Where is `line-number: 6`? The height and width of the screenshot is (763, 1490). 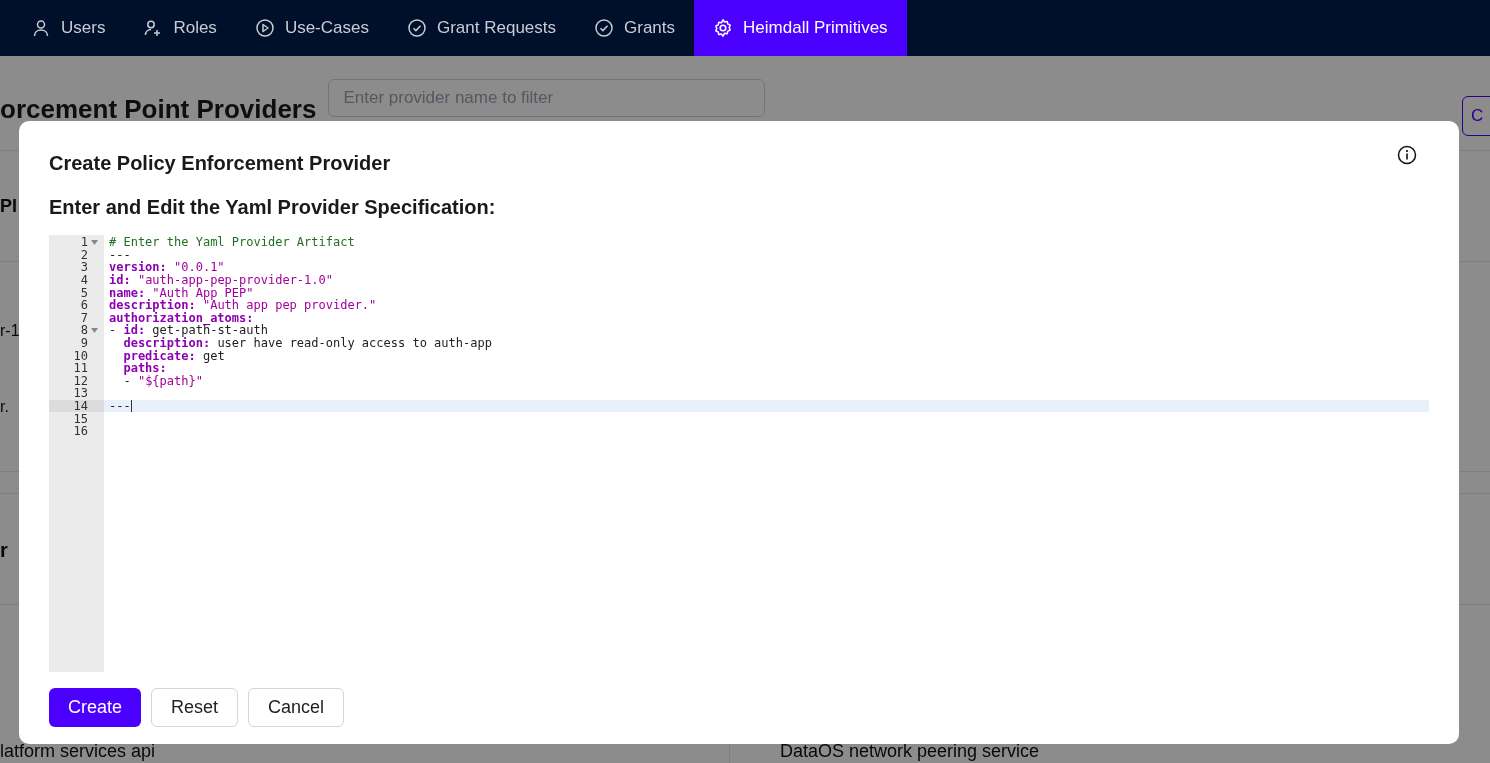 line-number: 6 is located at coordinates (84, 305).